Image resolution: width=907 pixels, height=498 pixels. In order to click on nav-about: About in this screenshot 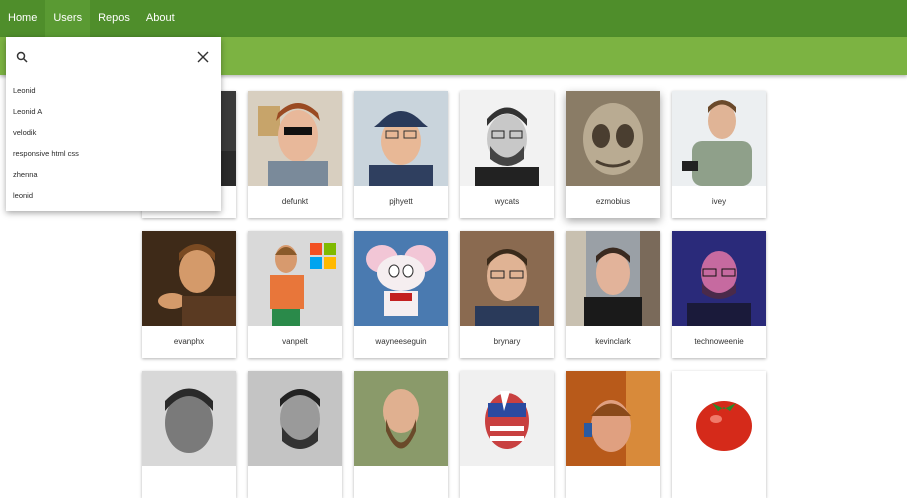, I will do `click(160, 18)`.